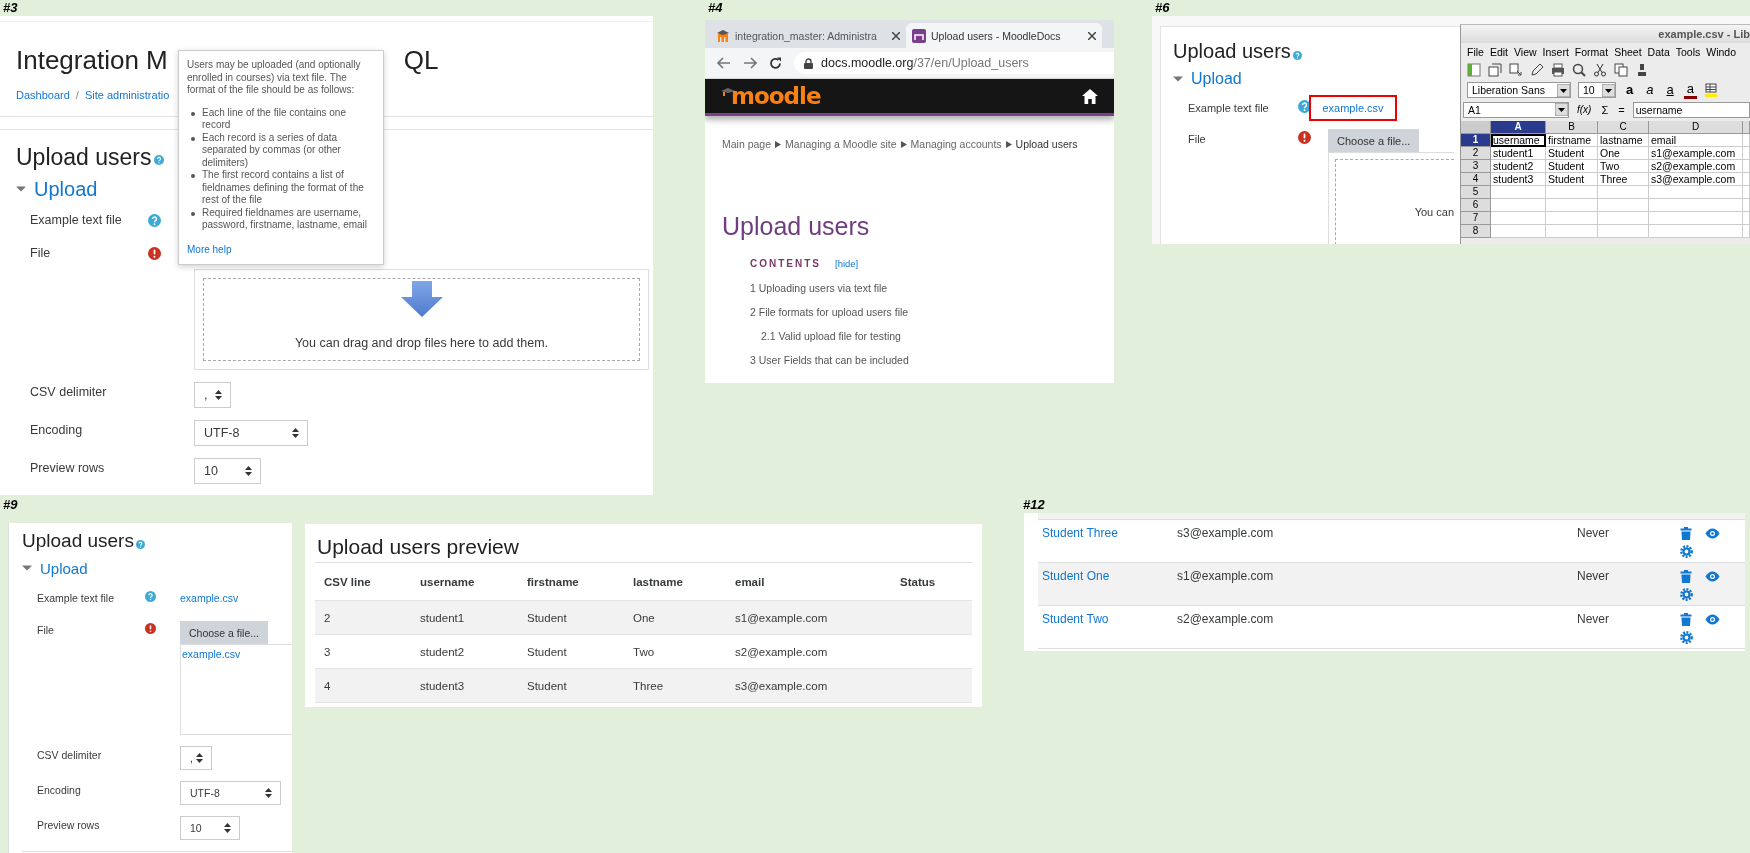 The image size is (1750, 853). I want to click on column-header: C, so click(1623, 127).